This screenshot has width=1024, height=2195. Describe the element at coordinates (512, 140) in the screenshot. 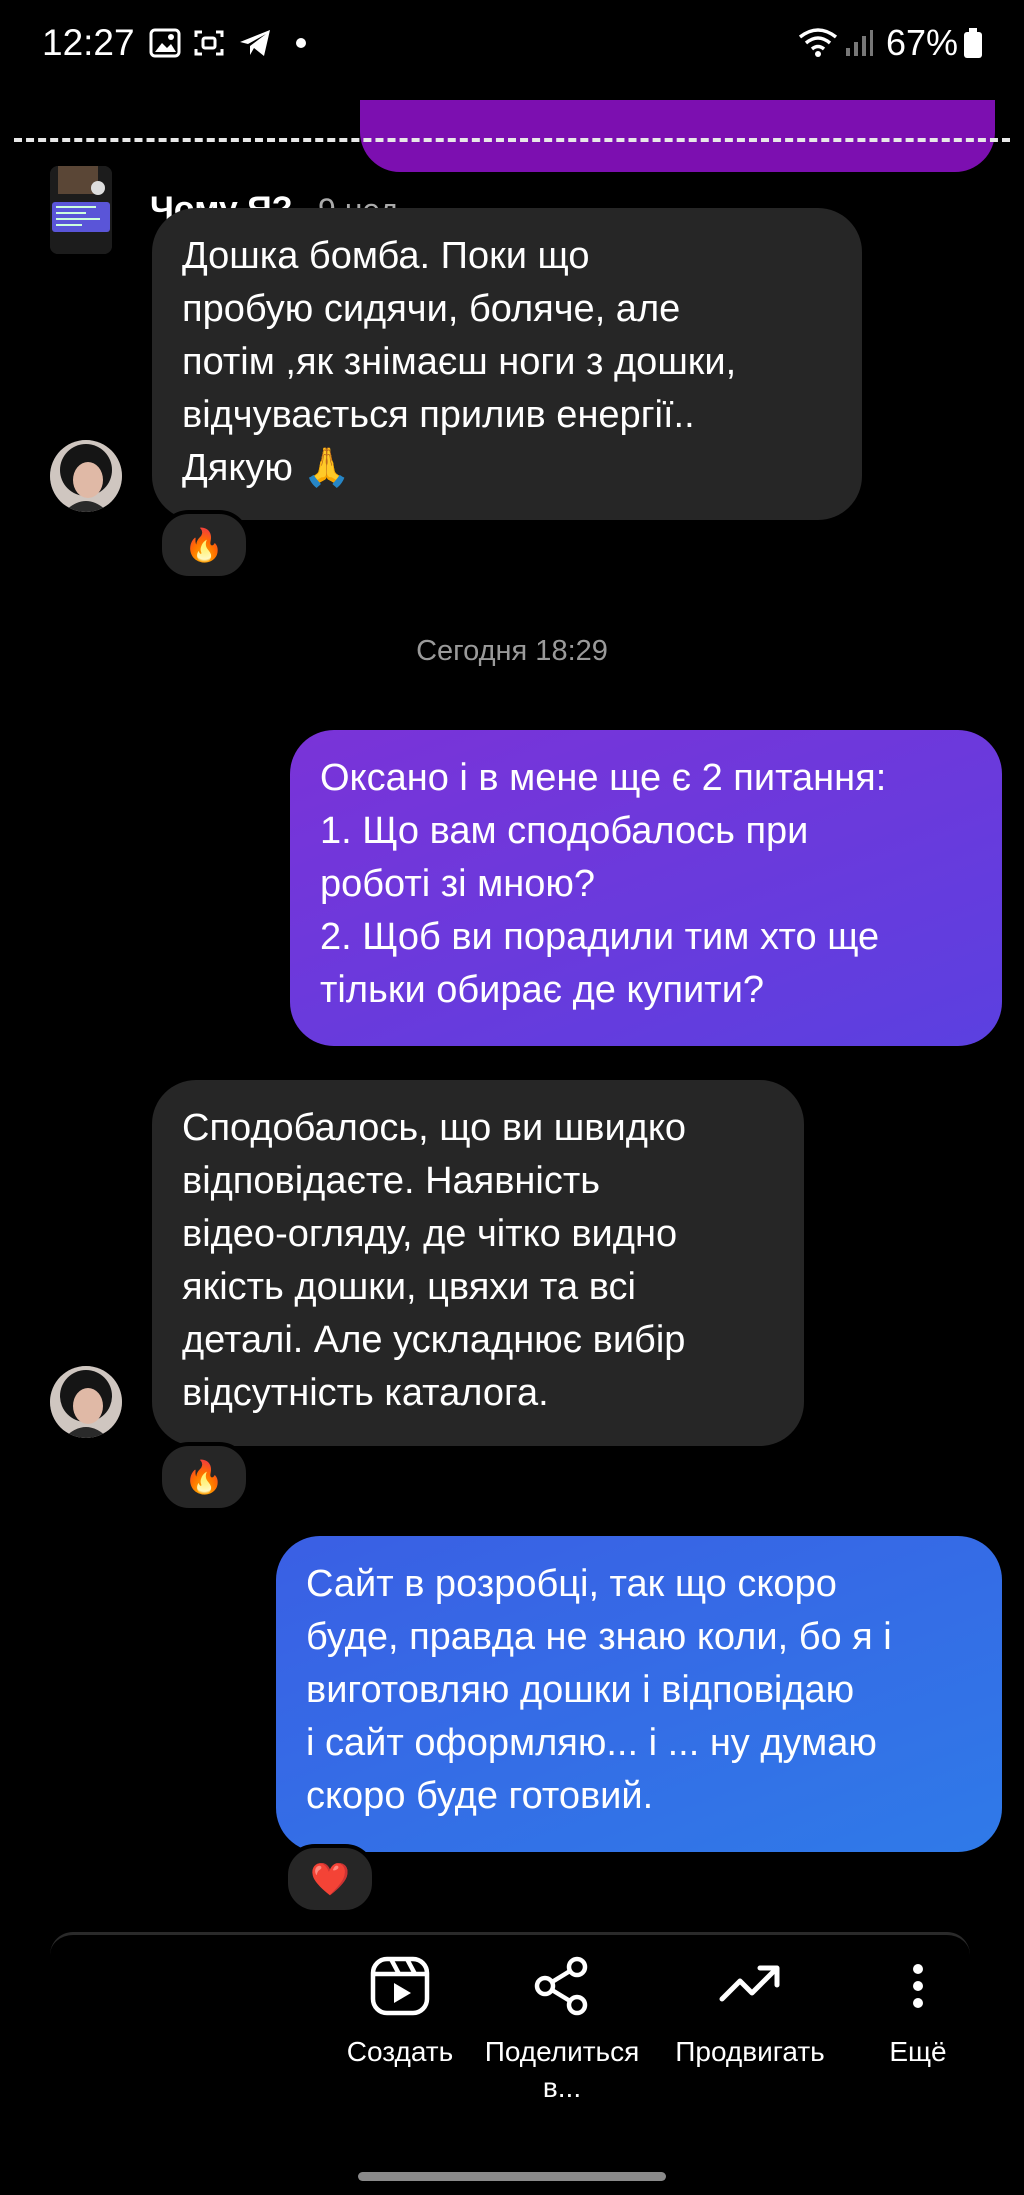

I see `dashed-divider` at that location.